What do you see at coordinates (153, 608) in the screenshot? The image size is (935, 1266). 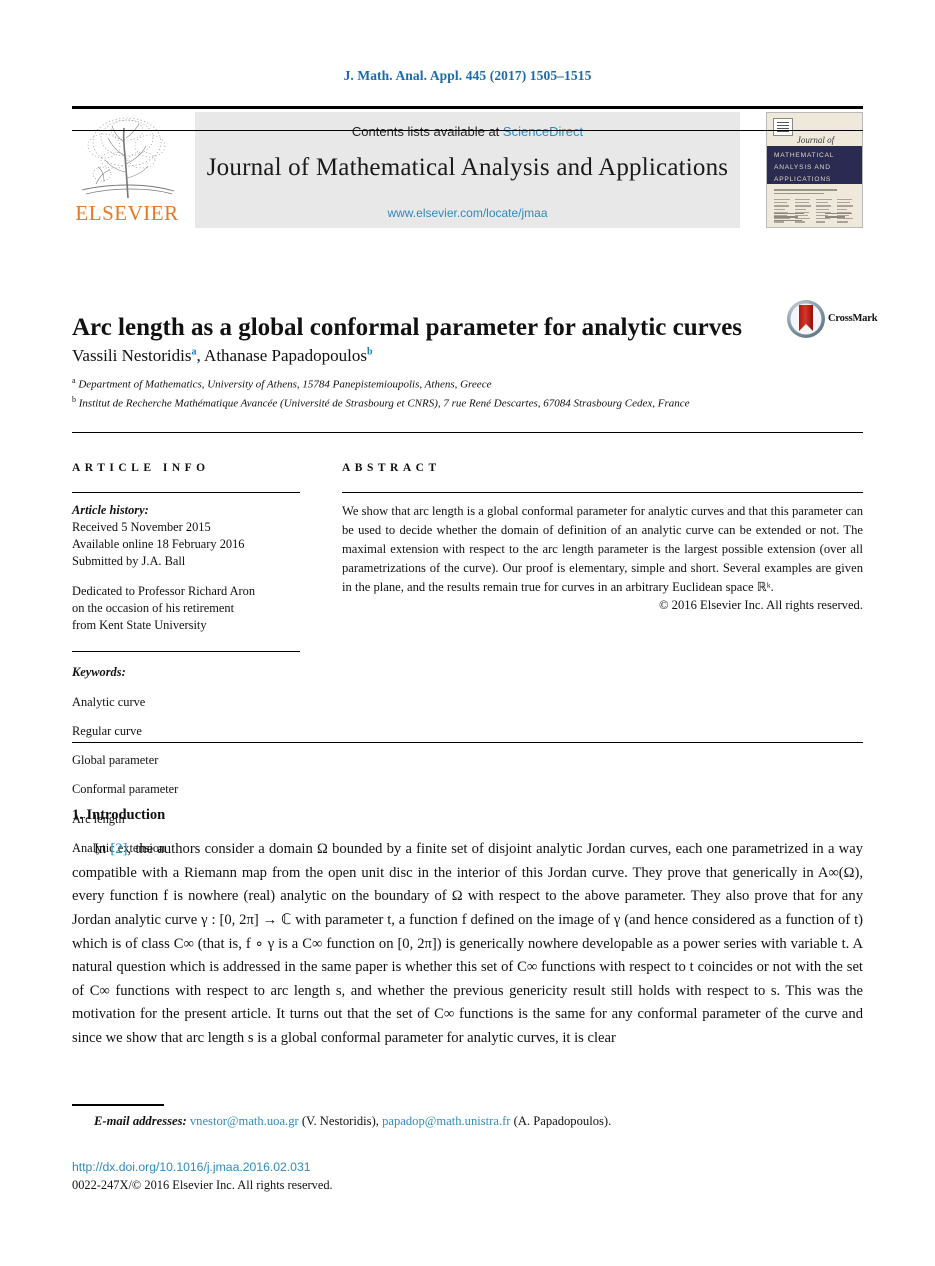 I see `dedication-line: on the occasion of his retirement` at bounding box center [153, 608].